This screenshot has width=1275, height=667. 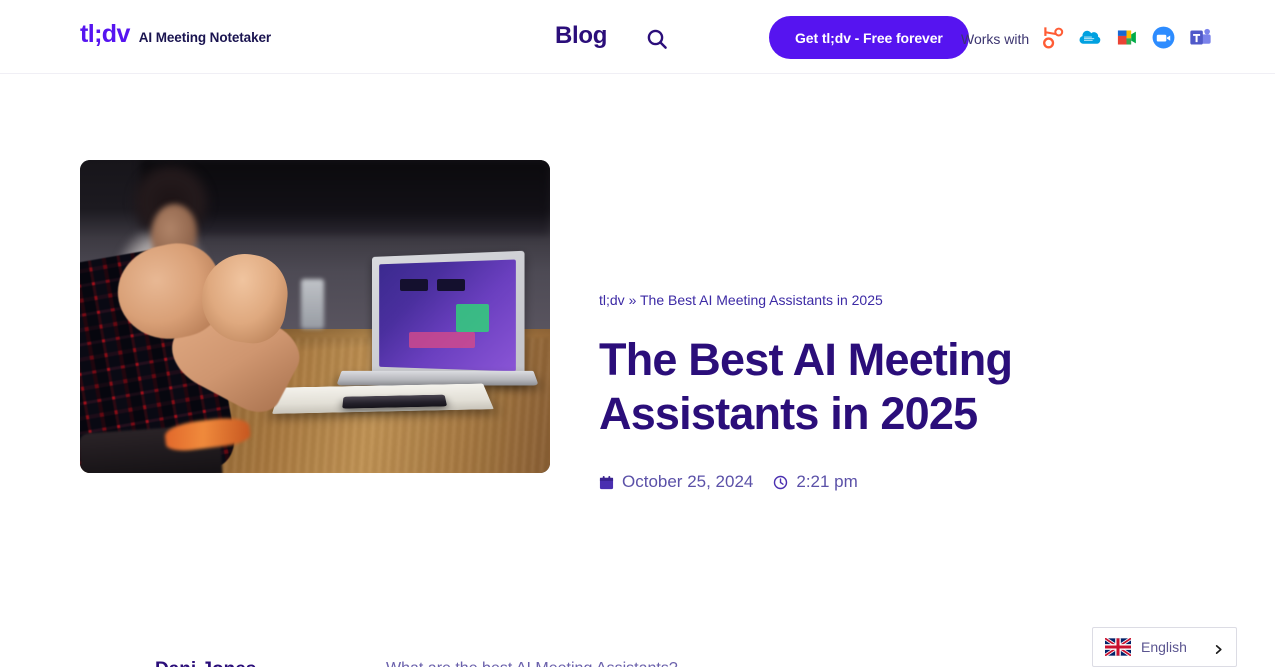 I want to click on brand-tagline: AI Meeting Notetaker, so click(x=205, y=37).